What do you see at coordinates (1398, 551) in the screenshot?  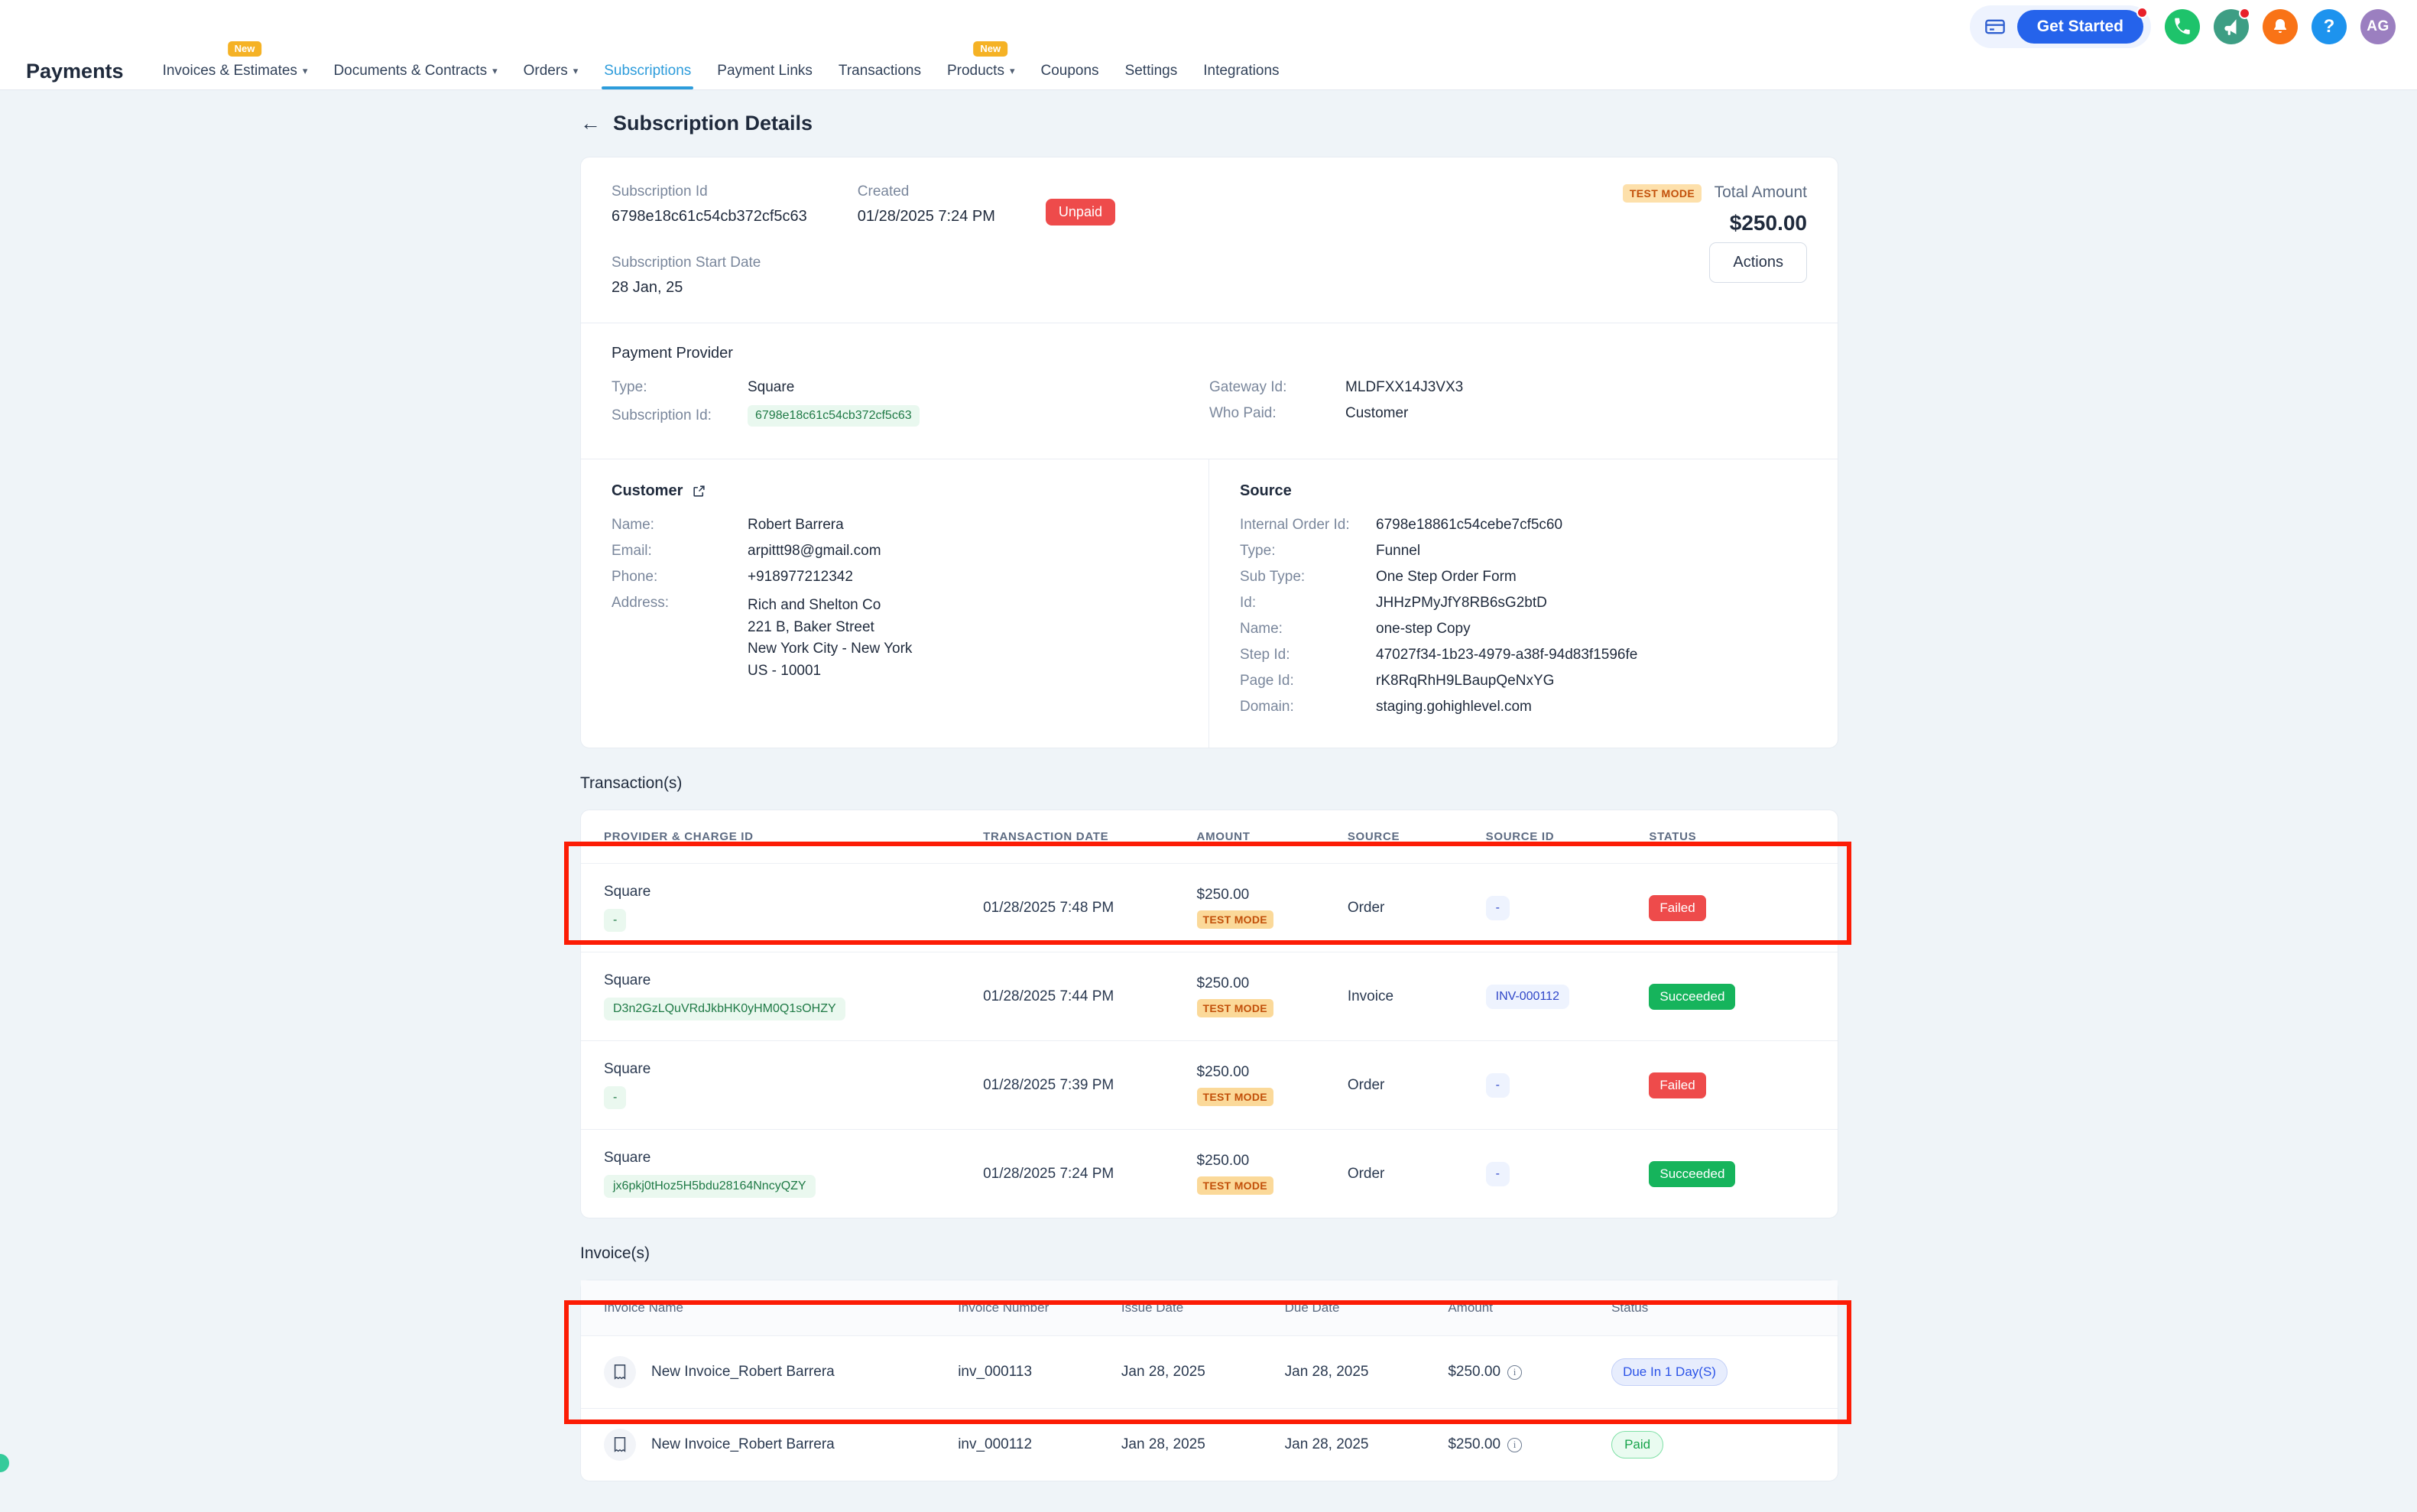 I see `source-type-value: Funnel` at bounding box center [1398, 551].